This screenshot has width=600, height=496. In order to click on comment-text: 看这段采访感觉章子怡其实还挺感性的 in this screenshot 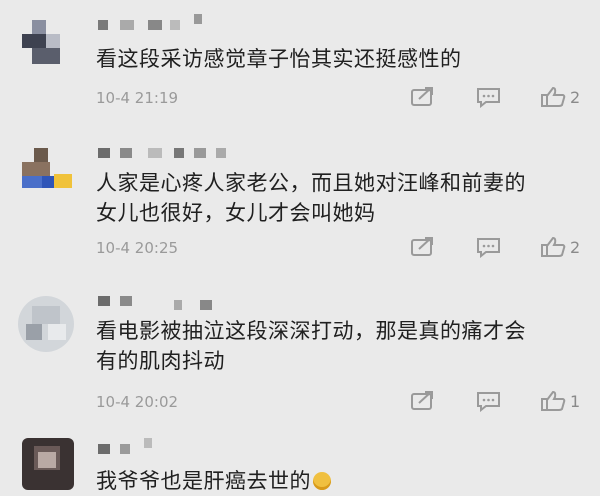, I will do `click(279, 59)`.